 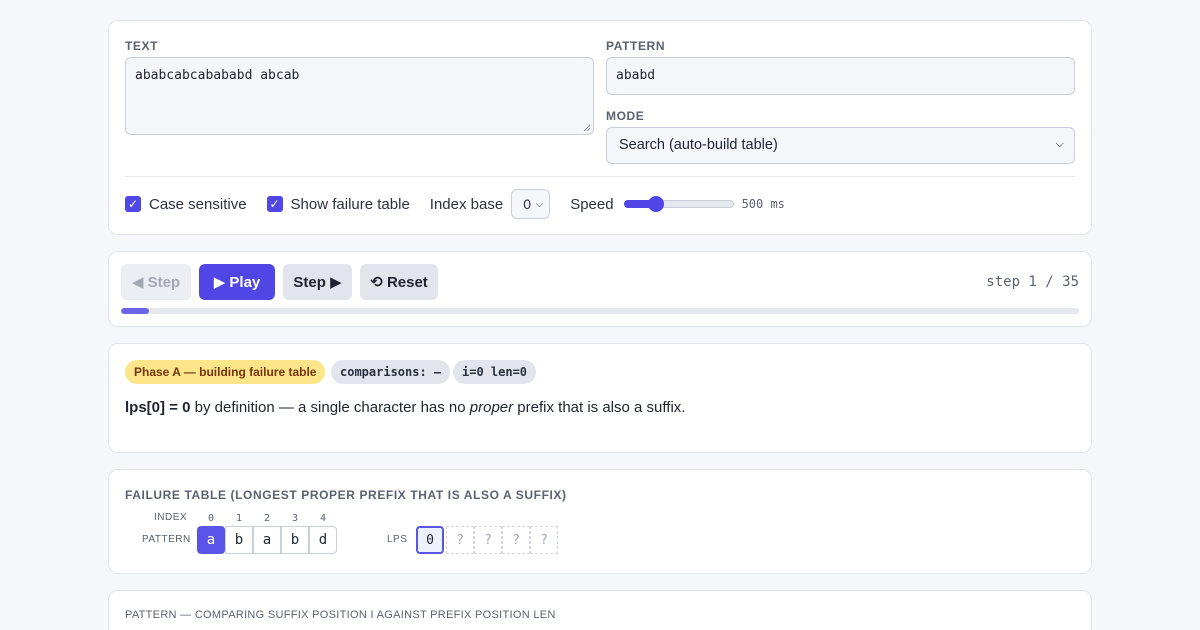 I want to click on progress-bar, so click(x=600, y=311).